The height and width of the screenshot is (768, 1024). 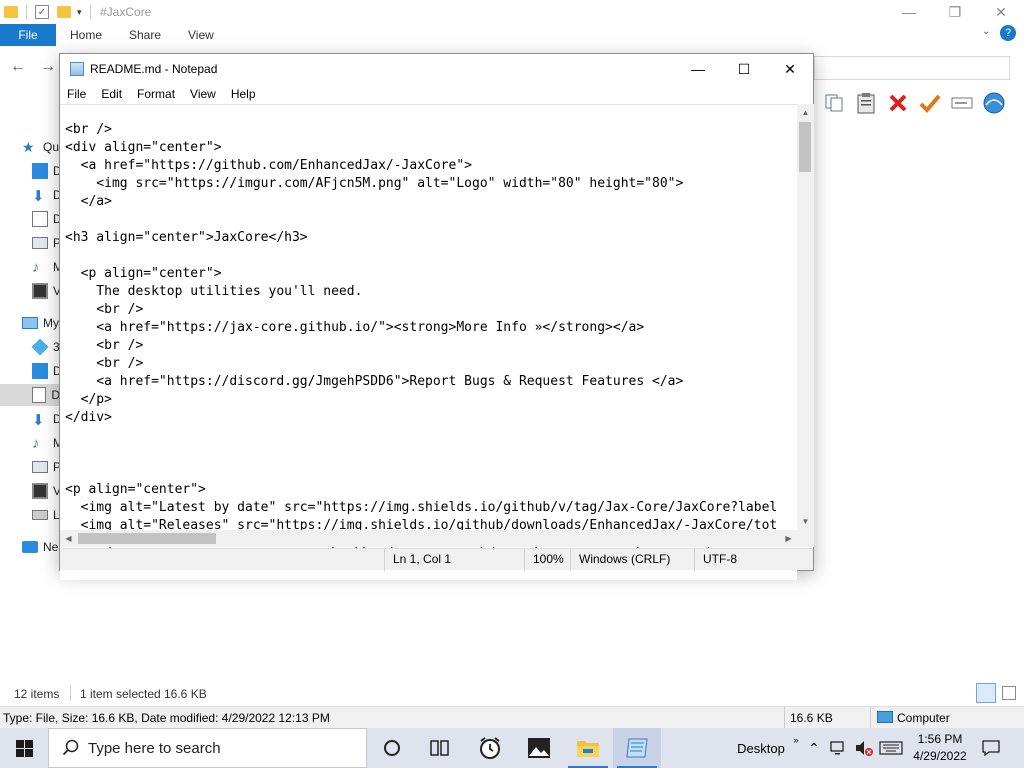 What do you see at coordinates (51, 547) in the screenshot?
I see `nav-item-label: Ne` at bounding box center [51, 547].